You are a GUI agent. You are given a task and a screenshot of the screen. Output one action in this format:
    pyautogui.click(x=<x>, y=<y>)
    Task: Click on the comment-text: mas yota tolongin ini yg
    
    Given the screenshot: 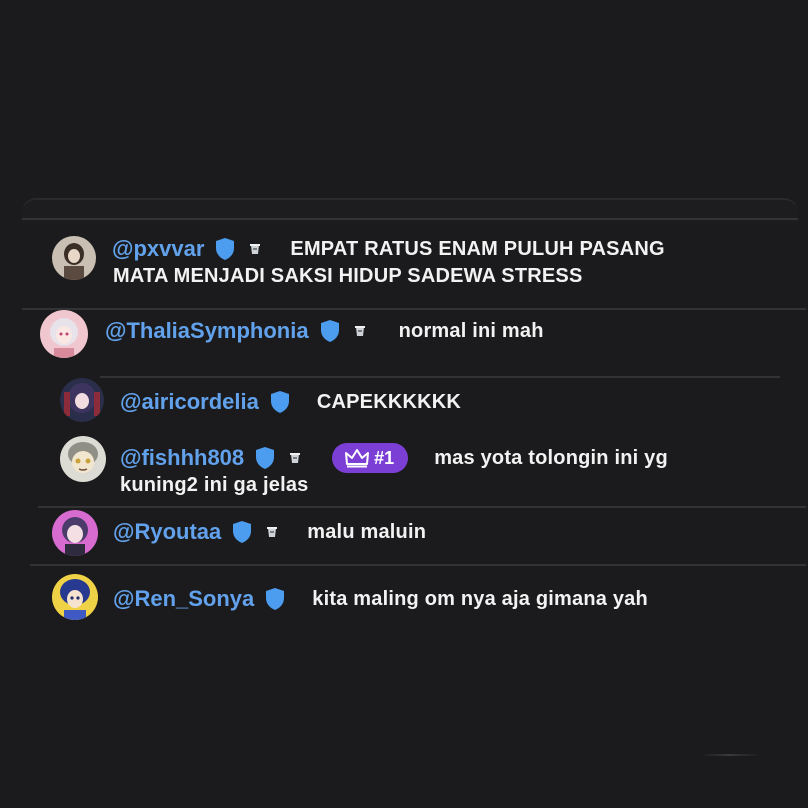 What is the action you would take?
    pyautogui.click(x=551, y=457)
    